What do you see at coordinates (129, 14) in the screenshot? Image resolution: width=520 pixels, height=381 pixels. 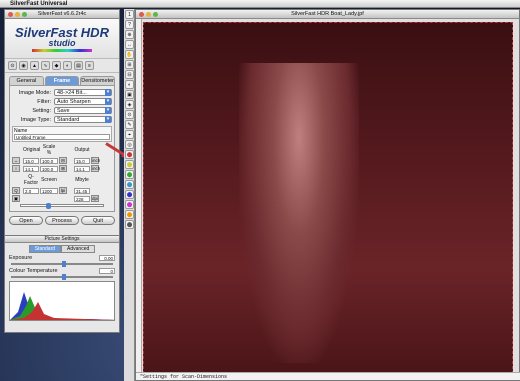 I see `tool-1-icon: 1` at bounding box center [129, 14].